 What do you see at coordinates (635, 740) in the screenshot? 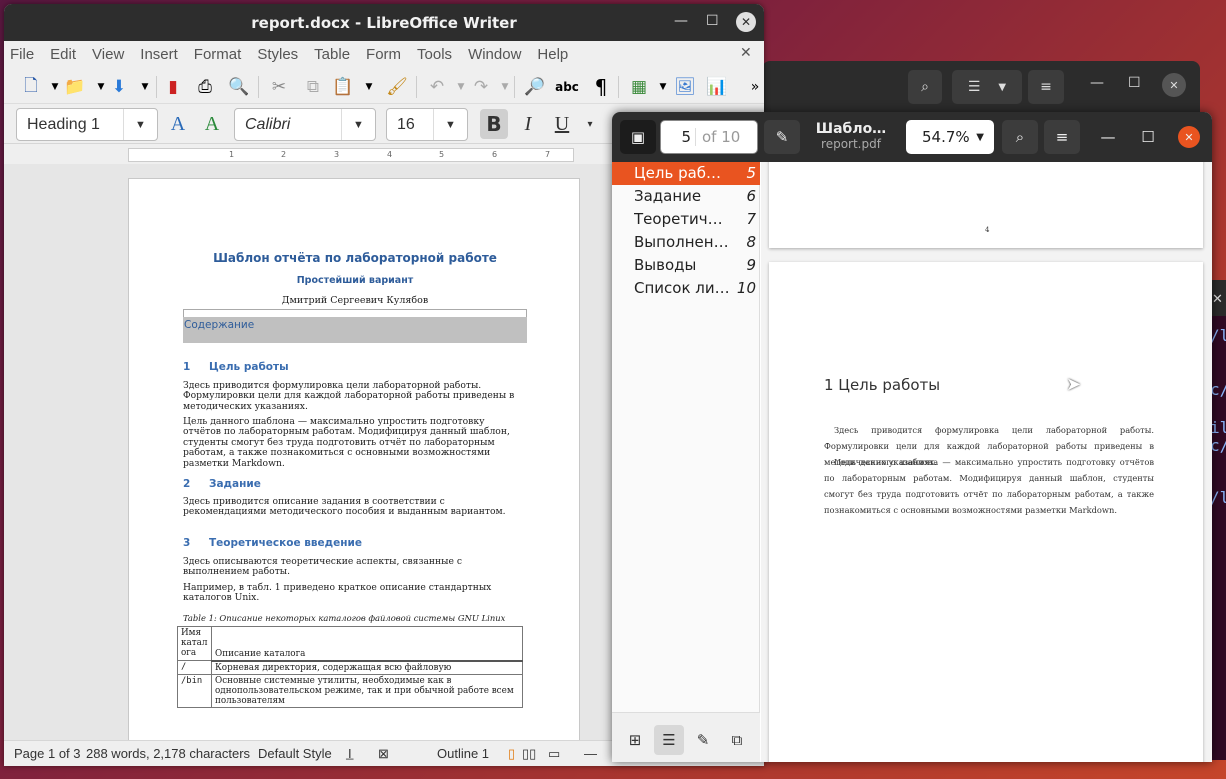
I see `thumbnails-icon: ⊞` at bounding box center [635, 740].